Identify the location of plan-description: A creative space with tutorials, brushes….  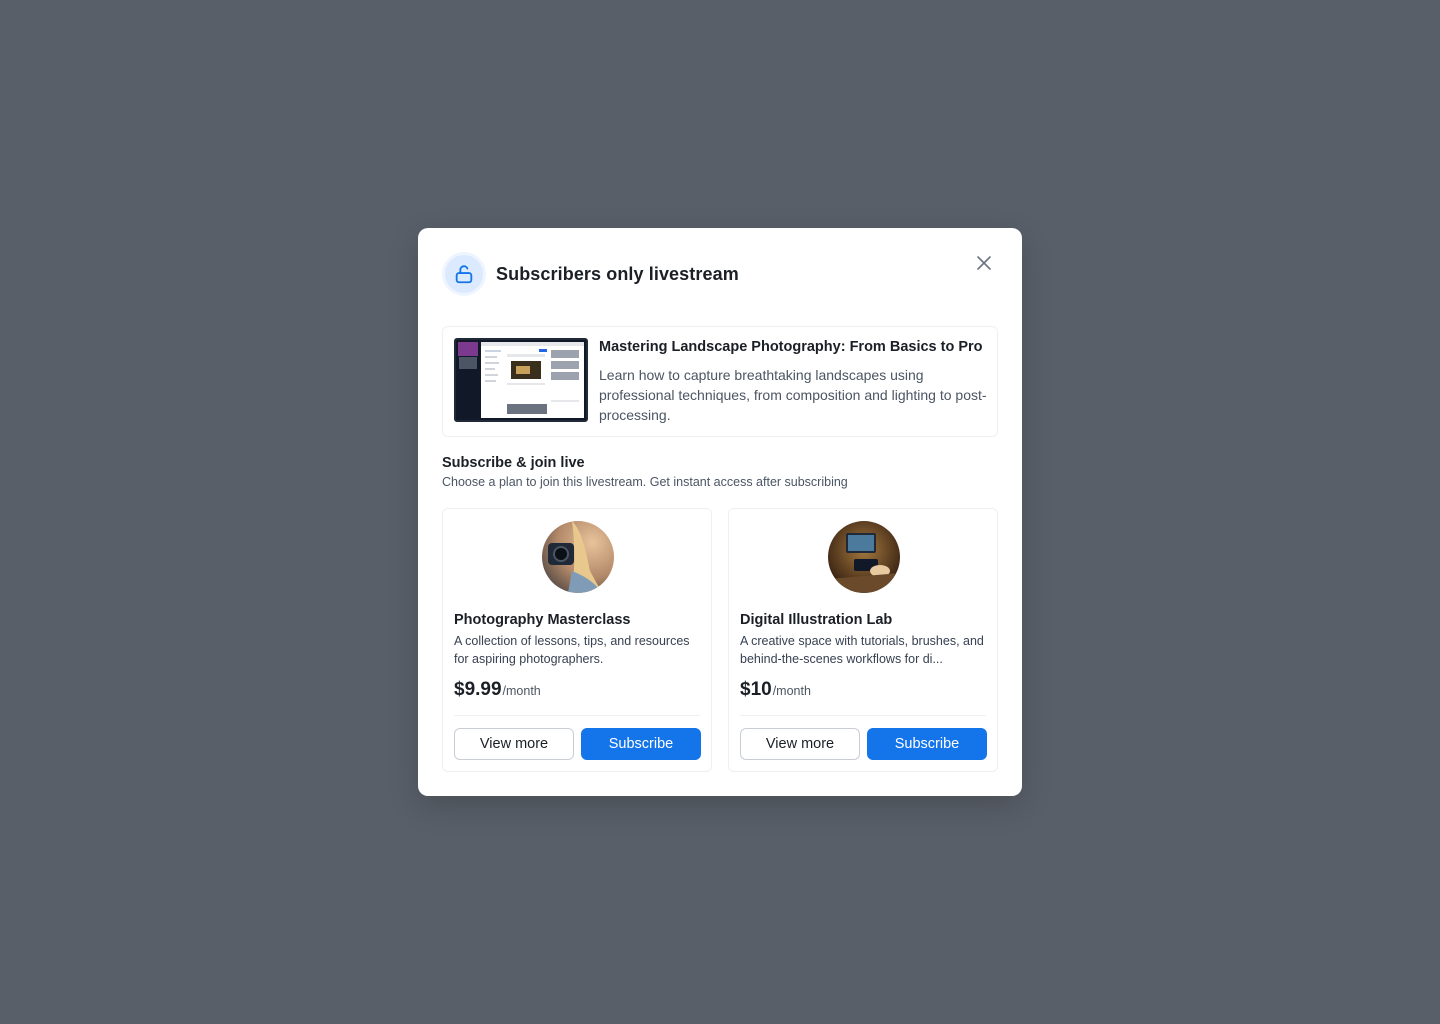
(862, 650).